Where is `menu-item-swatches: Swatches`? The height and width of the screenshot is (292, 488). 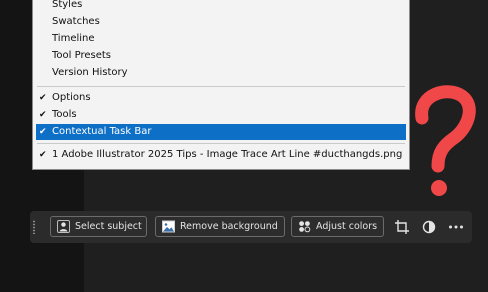
menu-item-swatches: Swatches is located at coordinates (221, 22).